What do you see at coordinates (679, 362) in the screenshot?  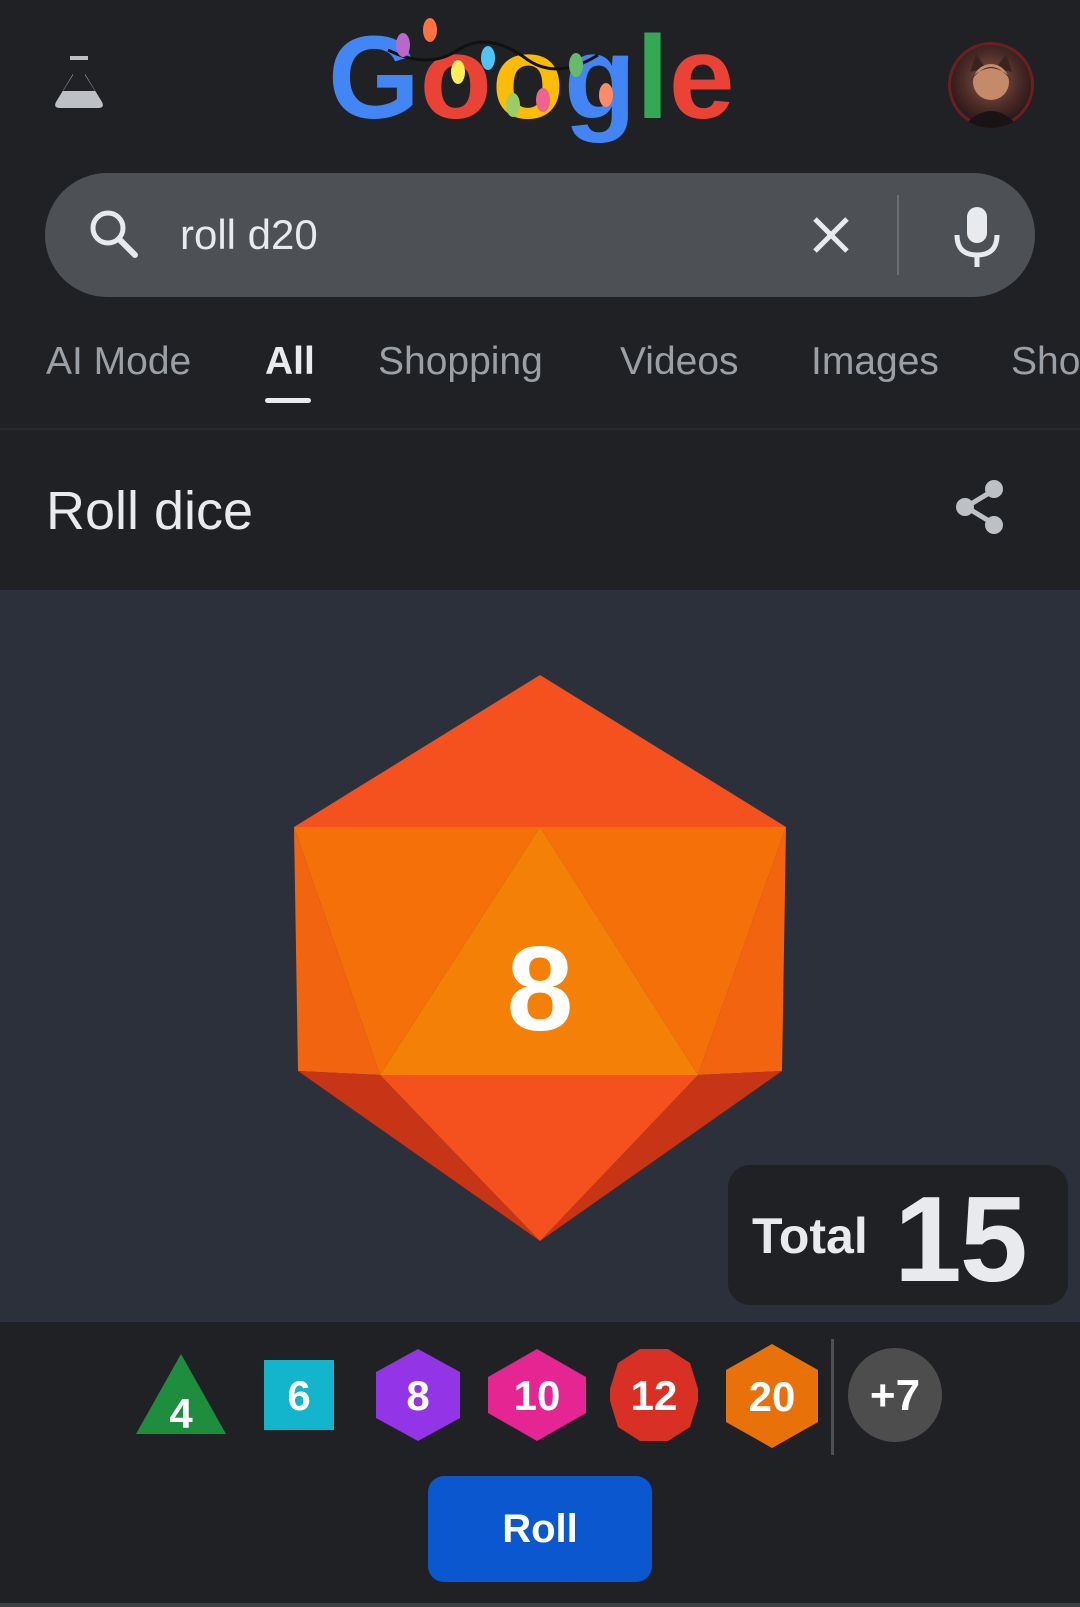 I see `tab-videos: Videos` at bounding box center [679, 362].